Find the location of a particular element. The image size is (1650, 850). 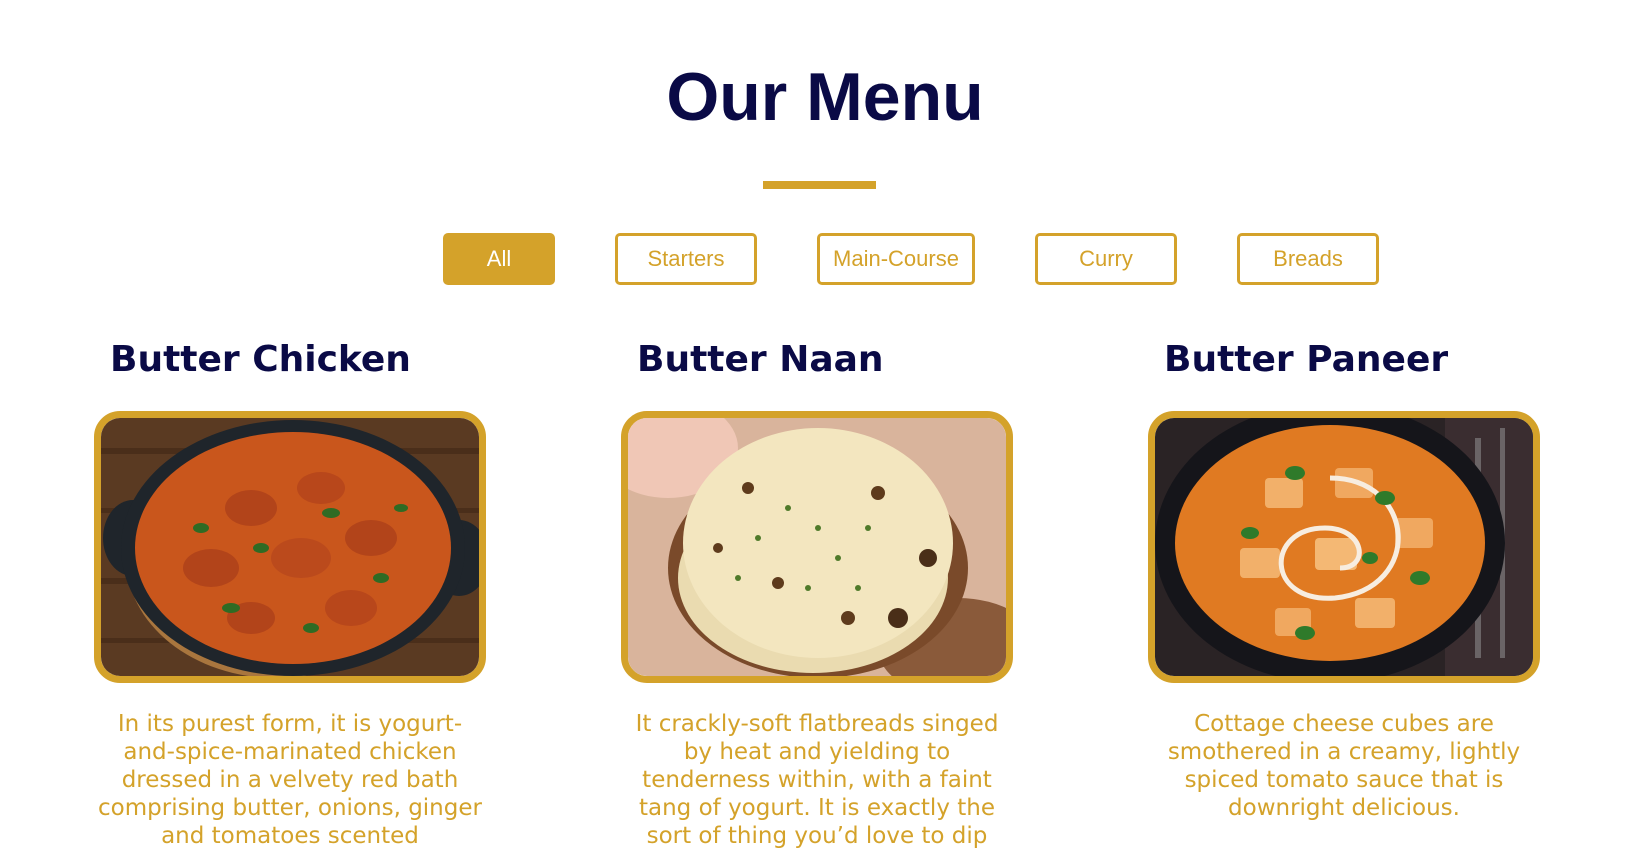

filter-main-course-button: Main-Course is located at coordinates (896, 259).